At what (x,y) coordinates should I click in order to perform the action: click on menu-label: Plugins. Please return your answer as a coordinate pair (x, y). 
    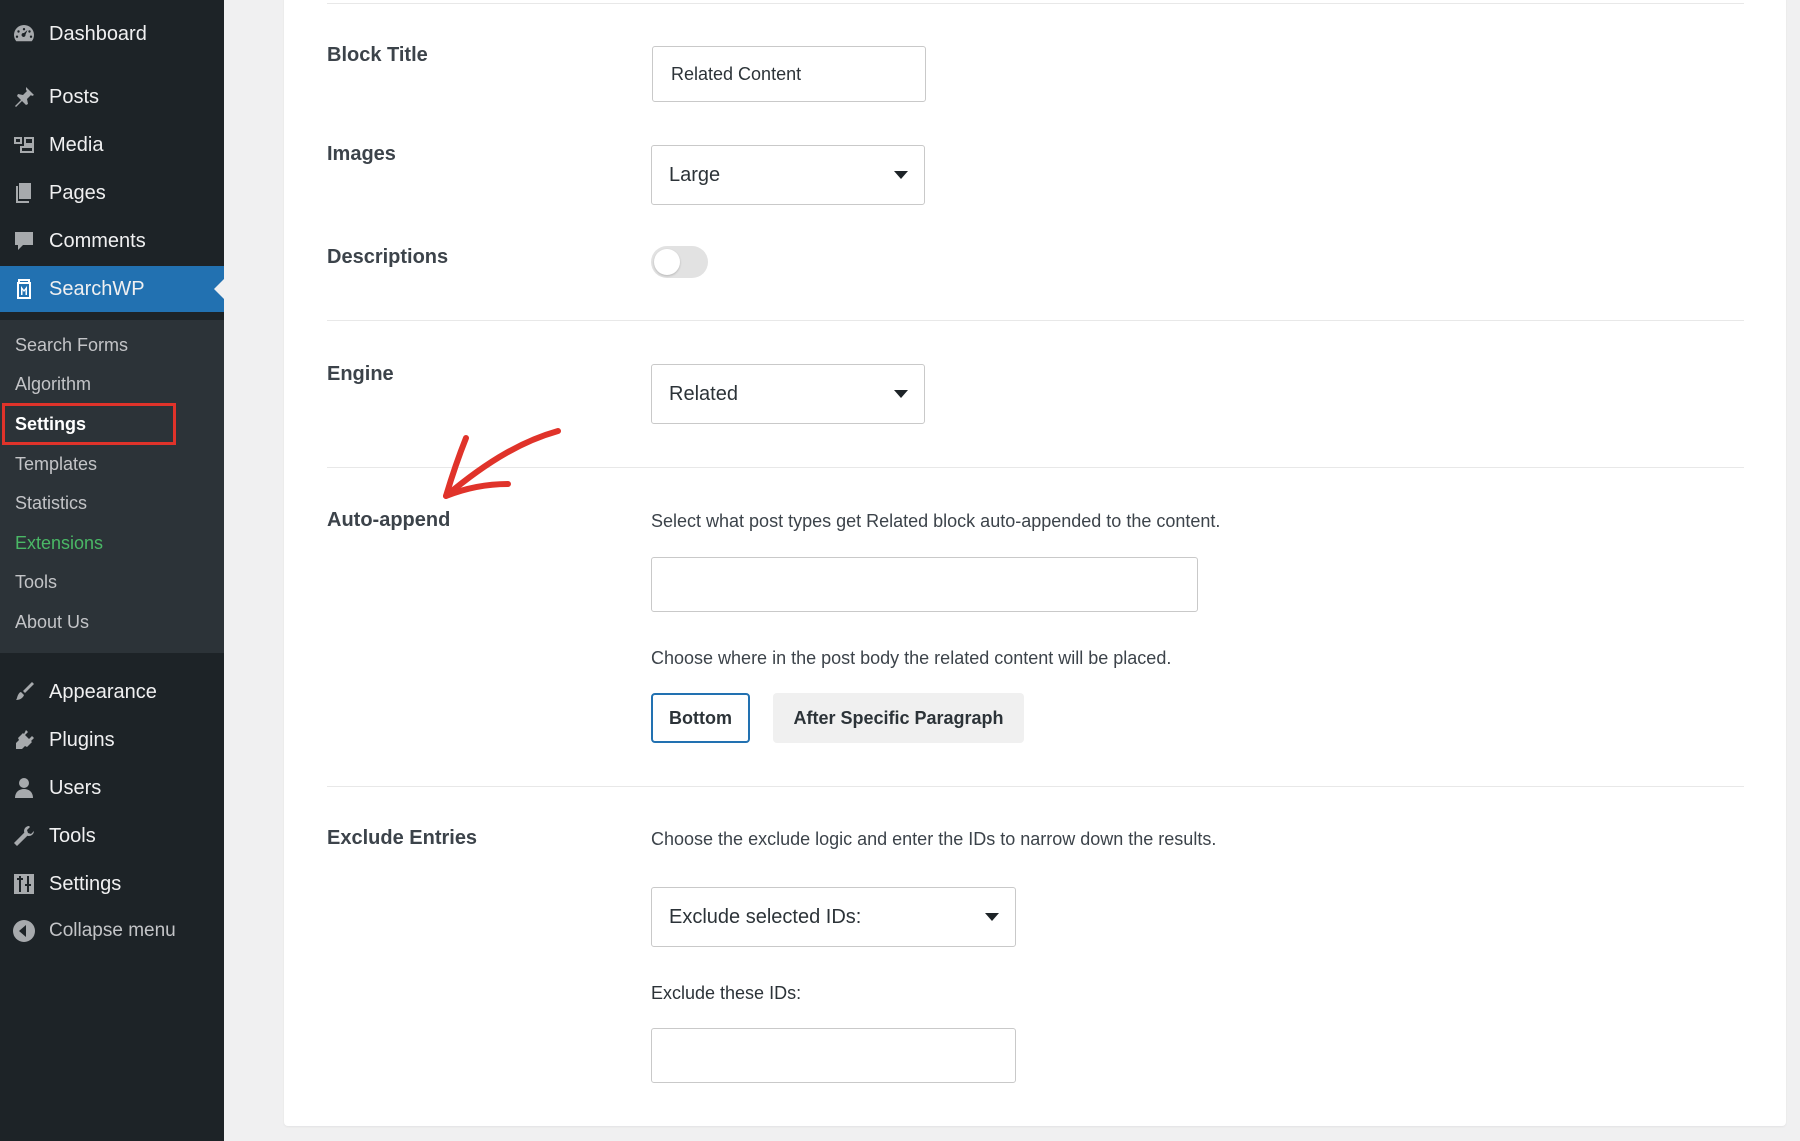
    Looking at the image, I should click on (82, 739).